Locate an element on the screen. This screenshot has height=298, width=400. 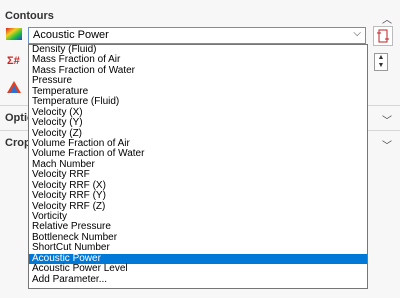
contour-parameter-combobox: Acoustic Power ⌵ is located at coordinates (197, 35).